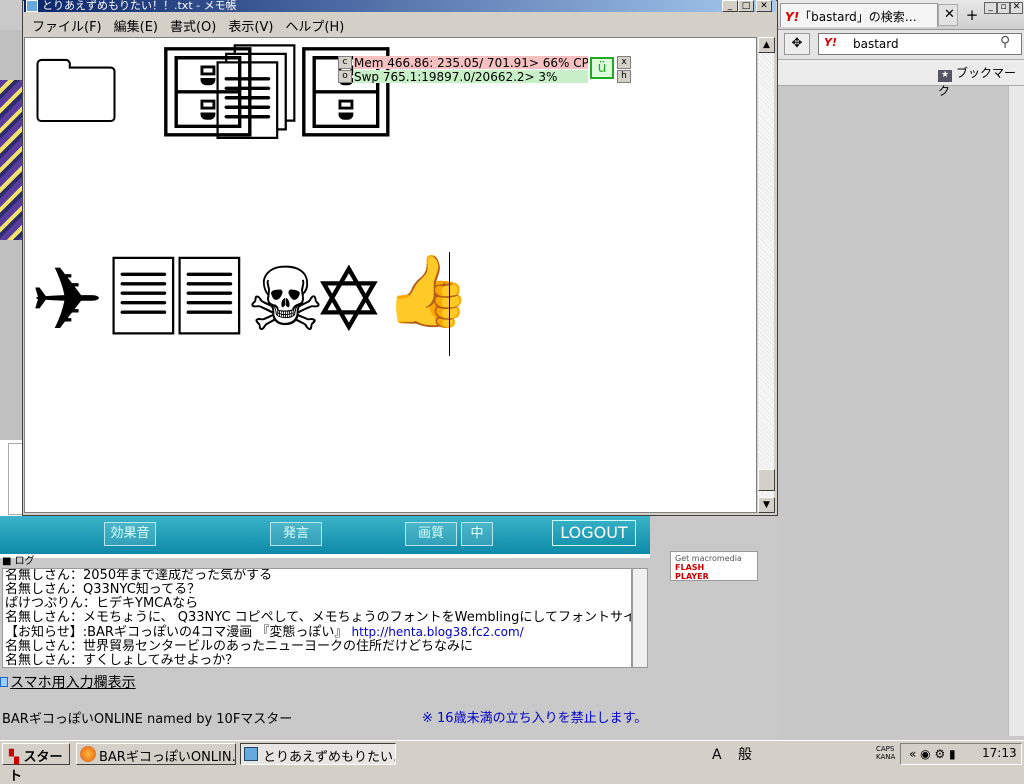 Image resolution: width=1024 pixels, height=784 pixels. I want to click on phone-icon, so click(4, 682).